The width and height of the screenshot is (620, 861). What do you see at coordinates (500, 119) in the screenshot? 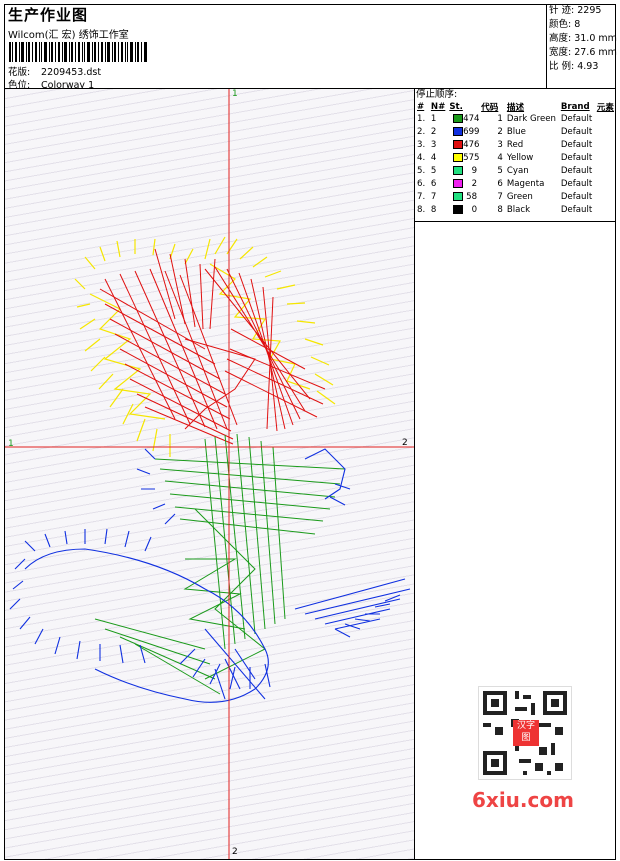
I see `row-code: 1` at bounding box center [500, 119].